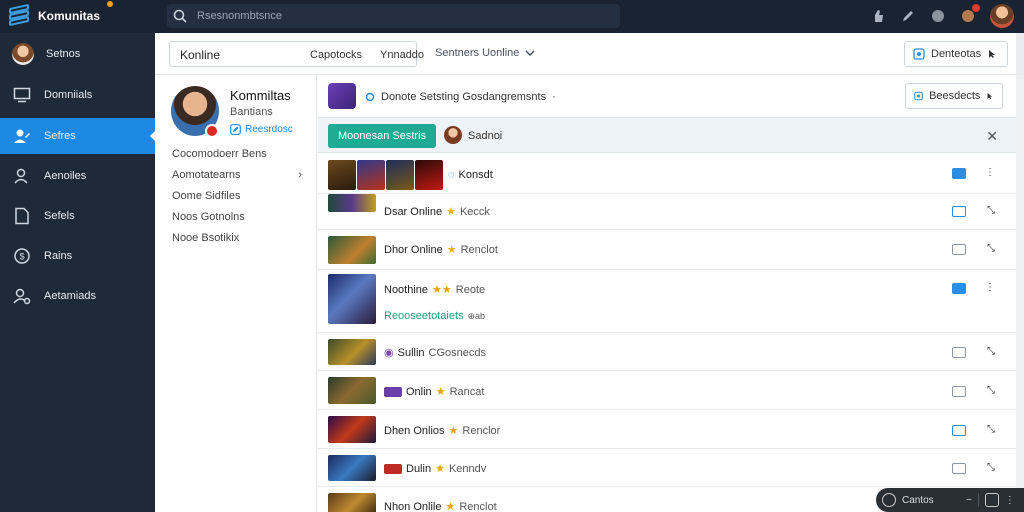 The width and height of the screenshot is (1024, 512). Describe the element at coordinates (237, 196) in the screenshot. I see `profile-row: Oome Sidfiles` at that location.